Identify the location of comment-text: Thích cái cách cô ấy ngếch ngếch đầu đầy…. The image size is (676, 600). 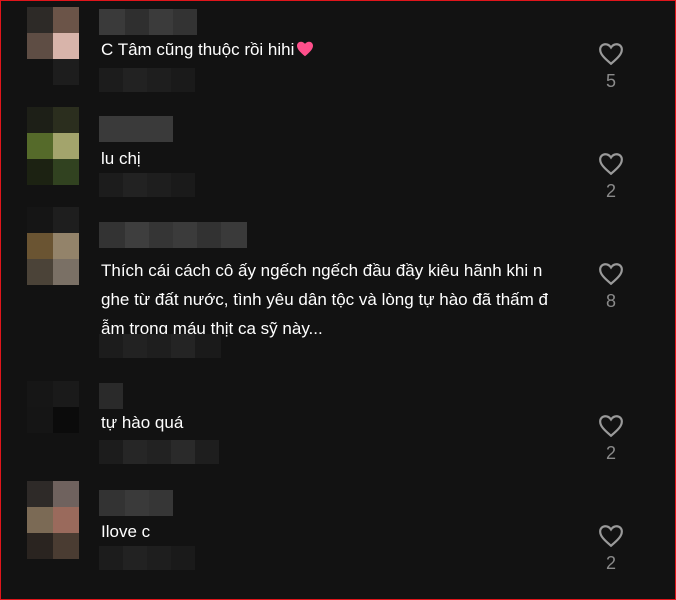
(324, 299).